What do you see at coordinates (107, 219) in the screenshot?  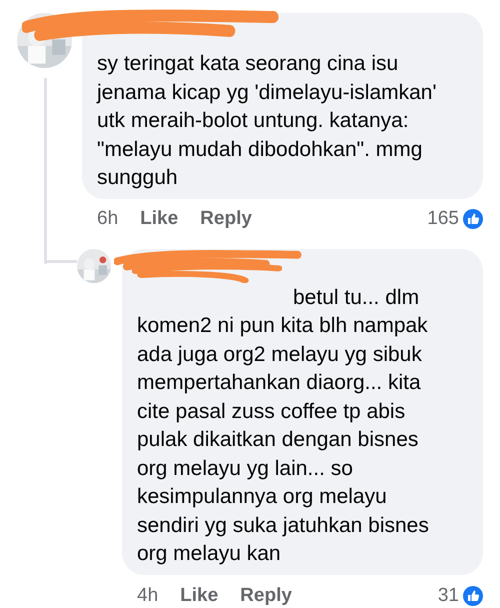 I see `timestamp: 6h` at bounding box center [107, 219].